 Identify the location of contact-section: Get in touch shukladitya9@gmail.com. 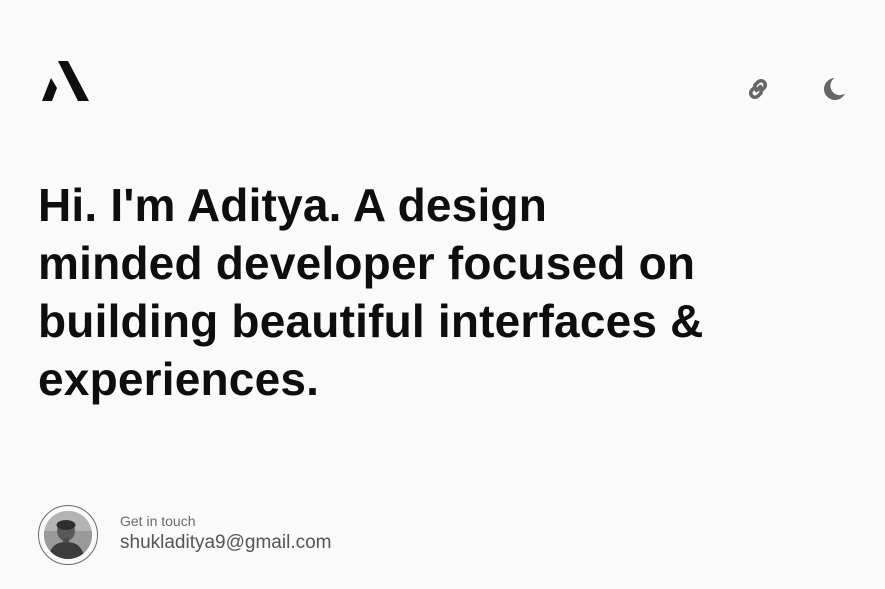
(185, 535).